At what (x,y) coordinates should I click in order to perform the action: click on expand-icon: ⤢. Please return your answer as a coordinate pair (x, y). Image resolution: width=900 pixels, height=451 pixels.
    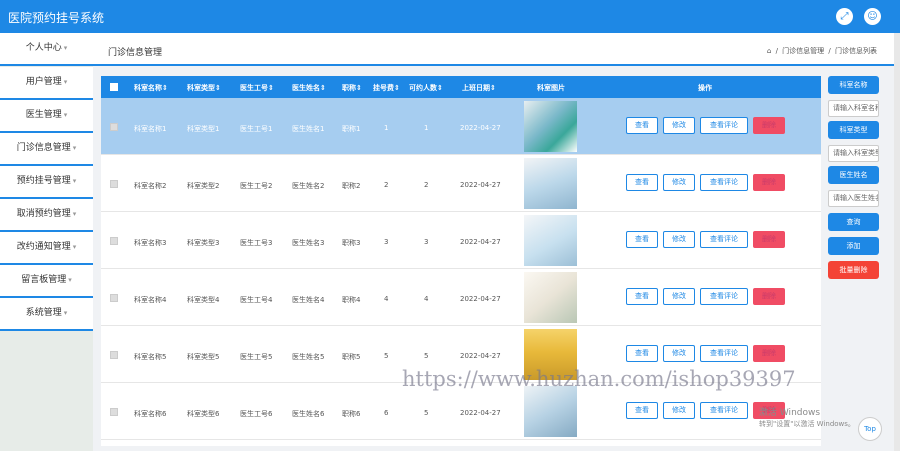
    Looking at the image, I should click on (844, 16).